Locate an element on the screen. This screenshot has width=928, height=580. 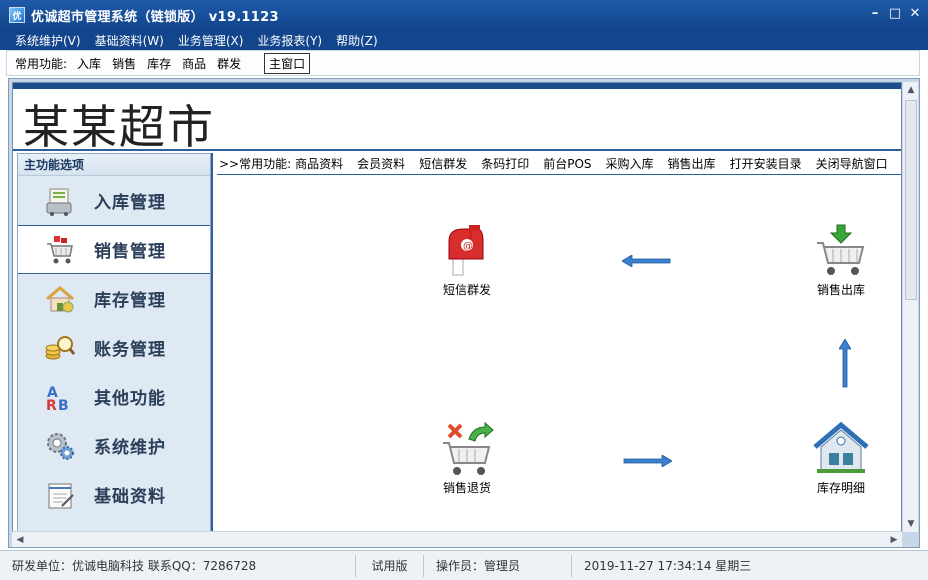
menu-business-management: 业务管理(X) is located at coordinates (211, 40).